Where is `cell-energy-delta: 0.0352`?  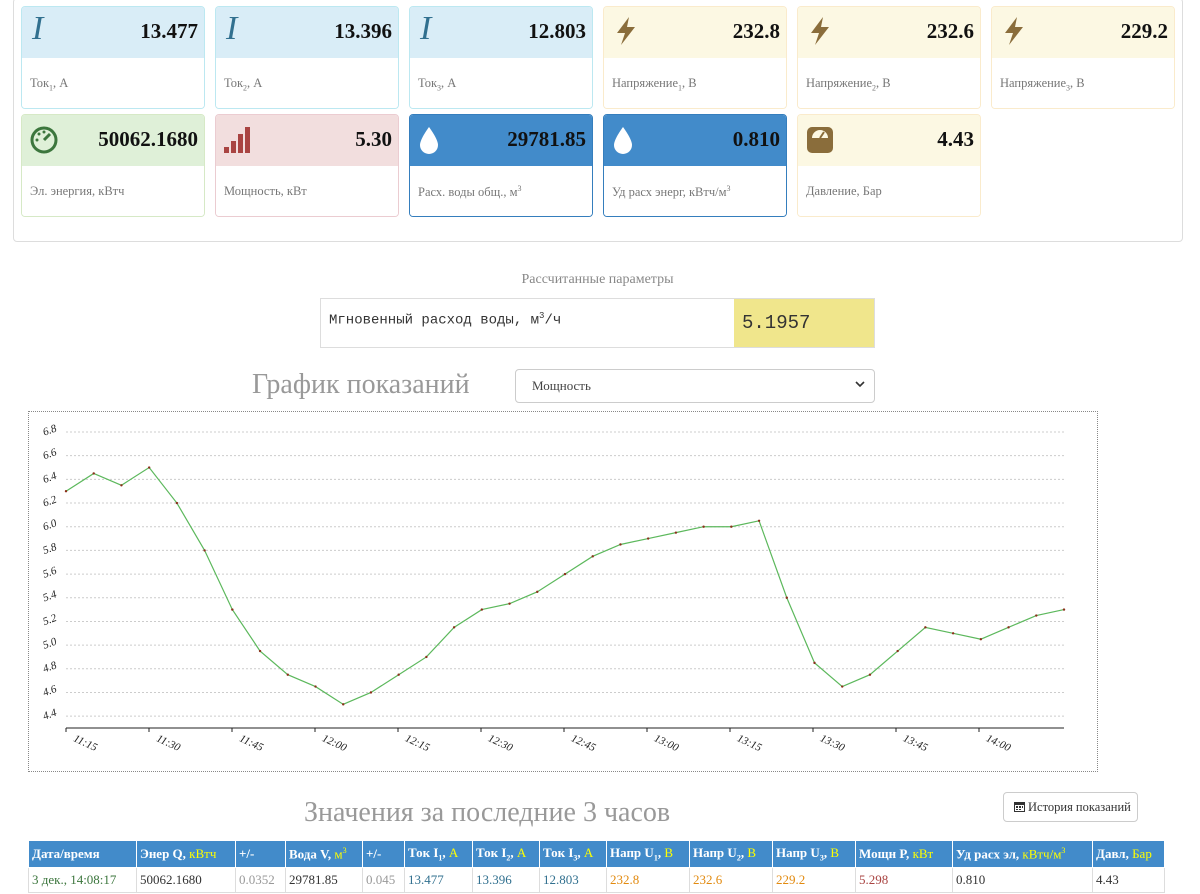
cell-energy-delta: 0.0352 is located at coordinates (260, 880).